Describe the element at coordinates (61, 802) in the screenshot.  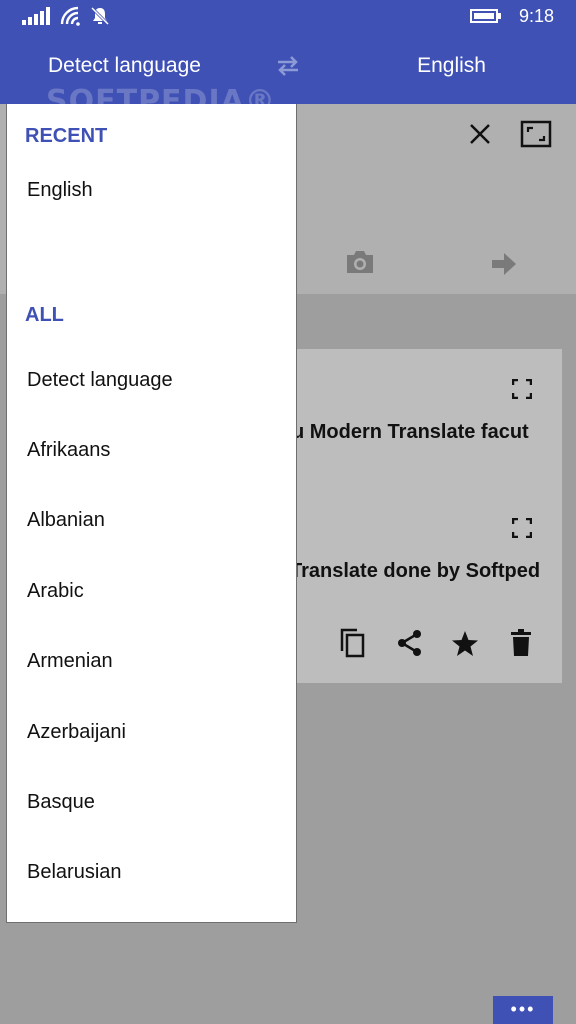
I see `language-item-basque: Basque` at that location.